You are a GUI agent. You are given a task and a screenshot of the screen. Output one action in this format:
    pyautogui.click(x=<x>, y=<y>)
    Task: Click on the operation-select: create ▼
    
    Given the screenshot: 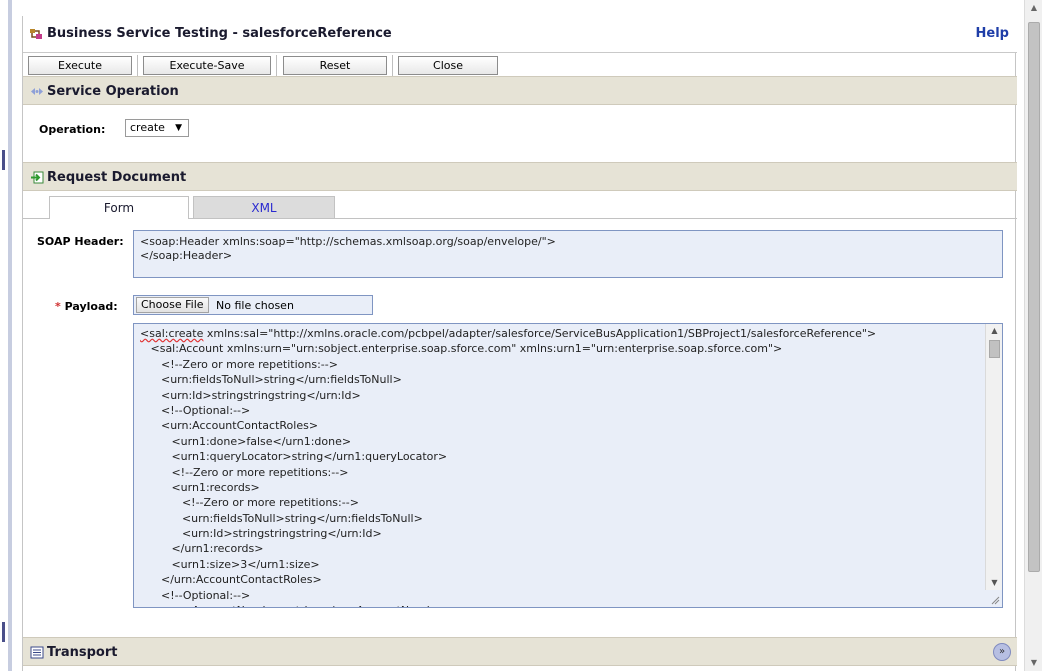 What is the action you would take?
    pyautogui.click(x=157, y=128)
    